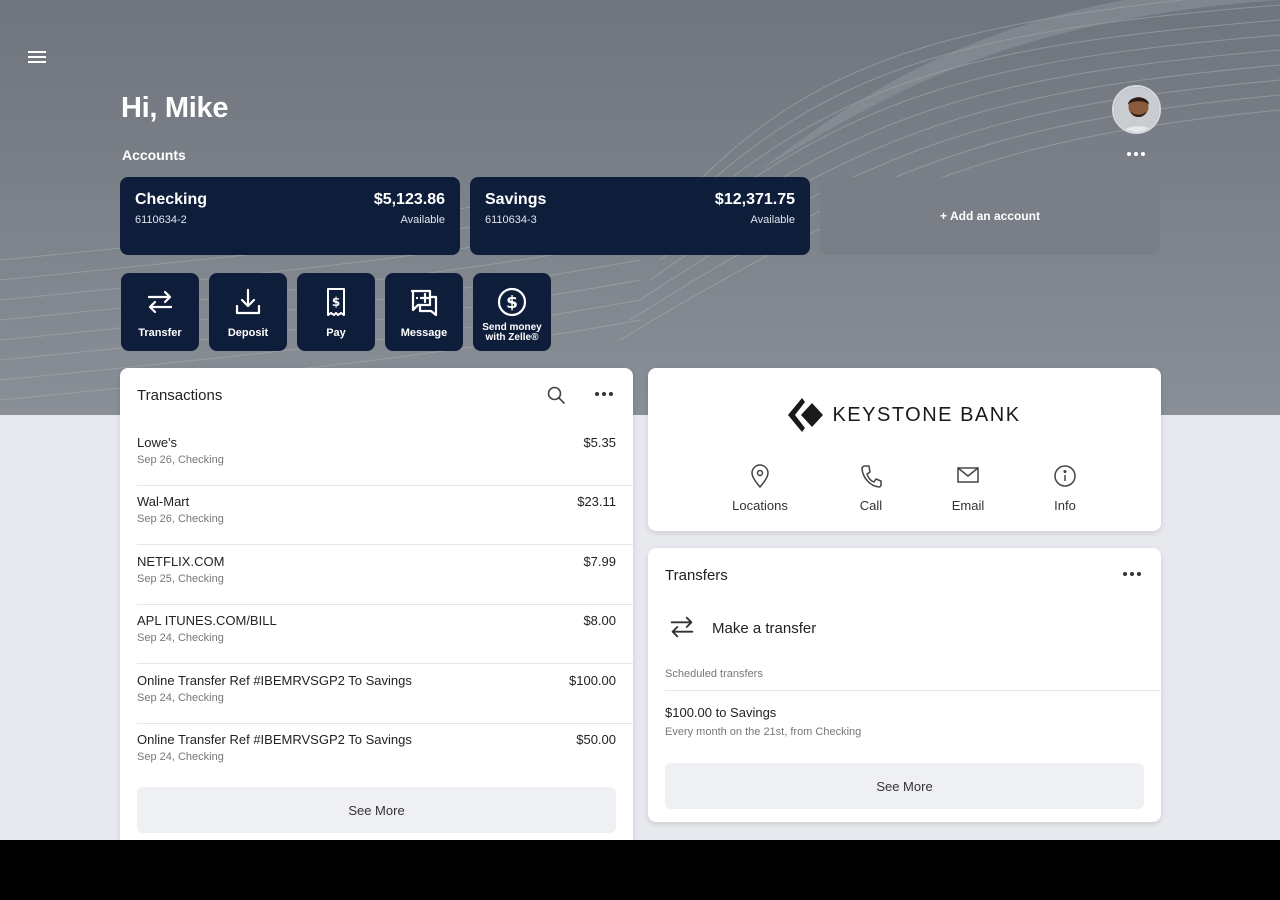  Describe the element at coordinates (640, 216) in the screenshot. I see `account-card-savings: Savings 6110634-3 $12,371.75 Available` at that location.